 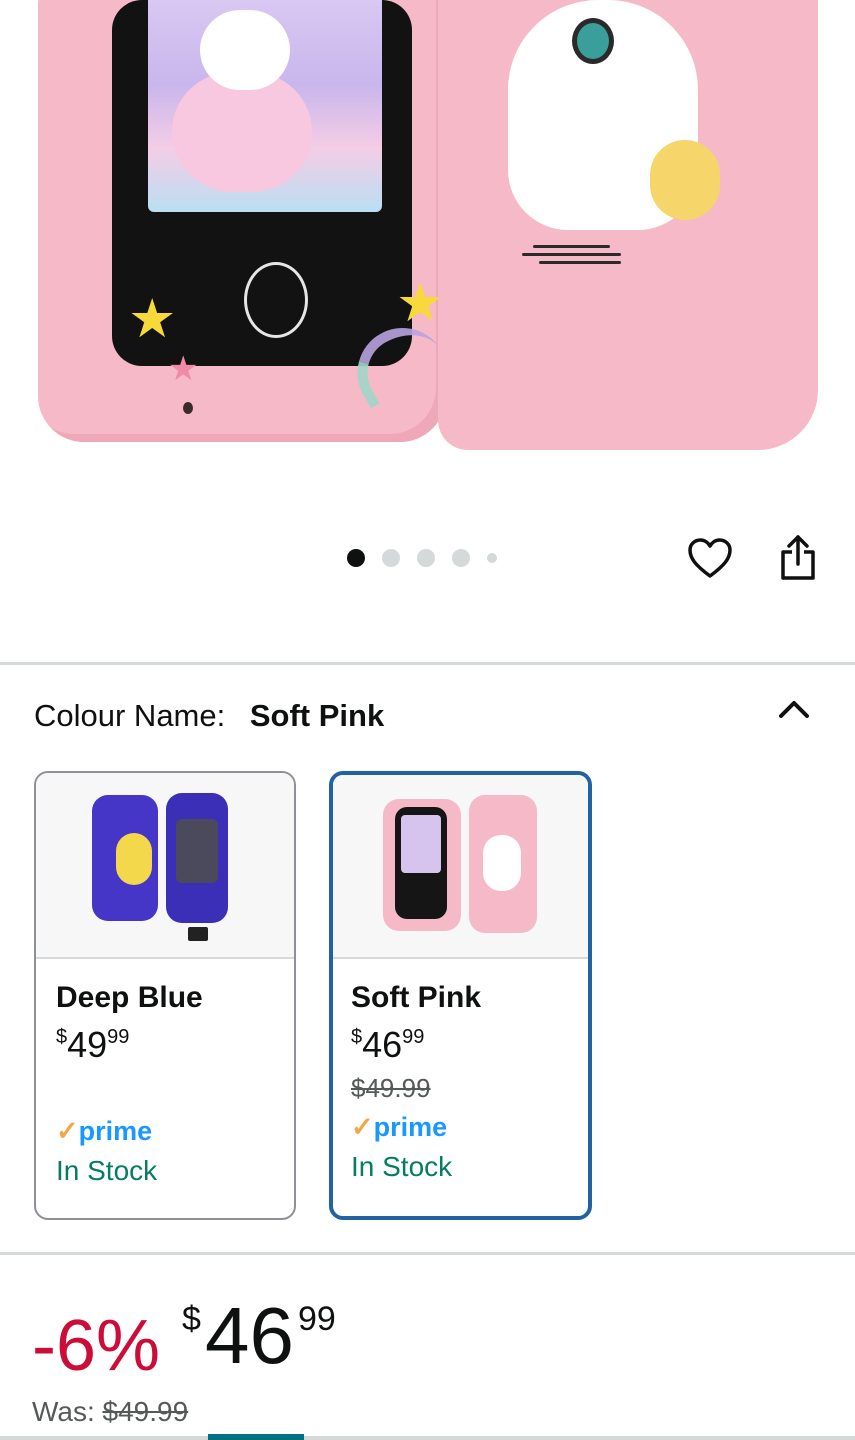 I want to click on current-price: $ 46 99, so click(x=259, y=1336).